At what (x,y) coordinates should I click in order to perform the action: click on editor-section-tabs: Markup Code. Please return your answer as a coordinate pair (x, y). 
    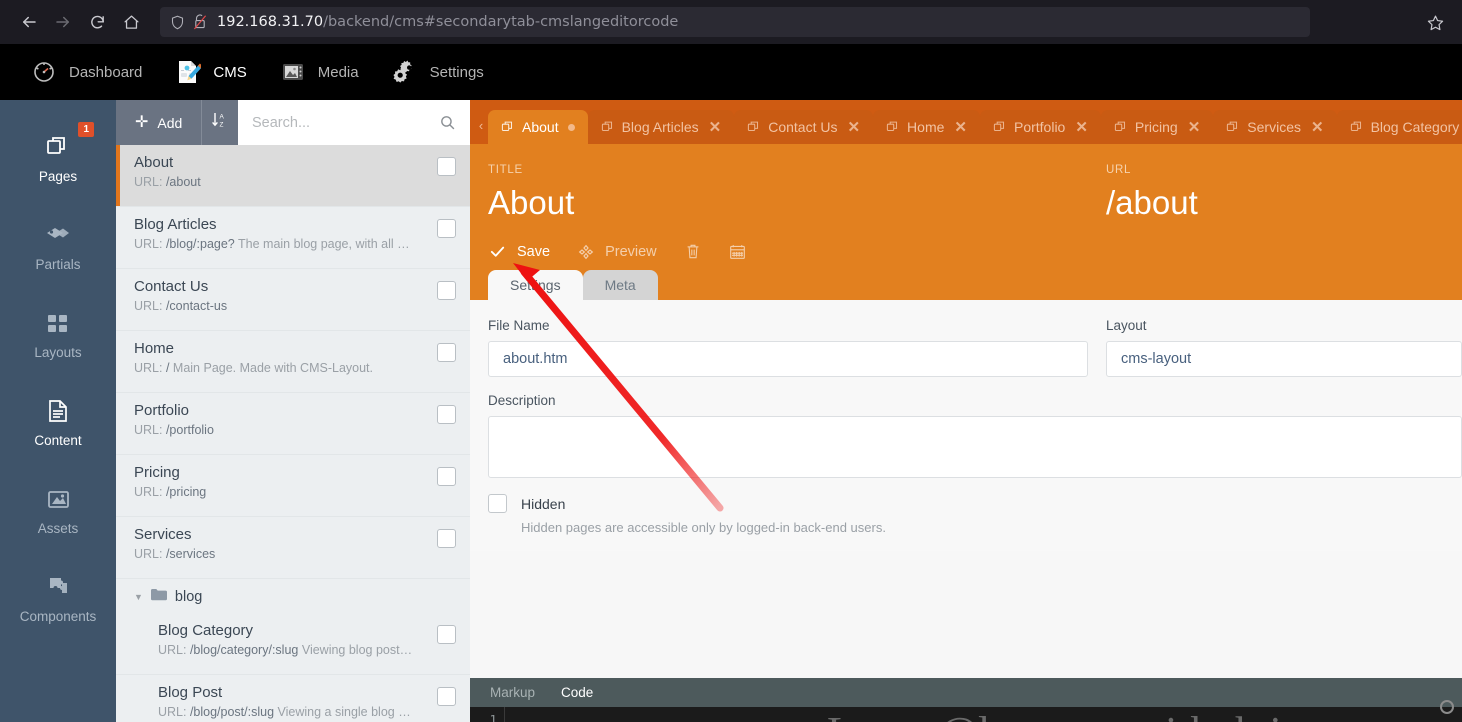
    Looking at the image, I should click on (966, 692).